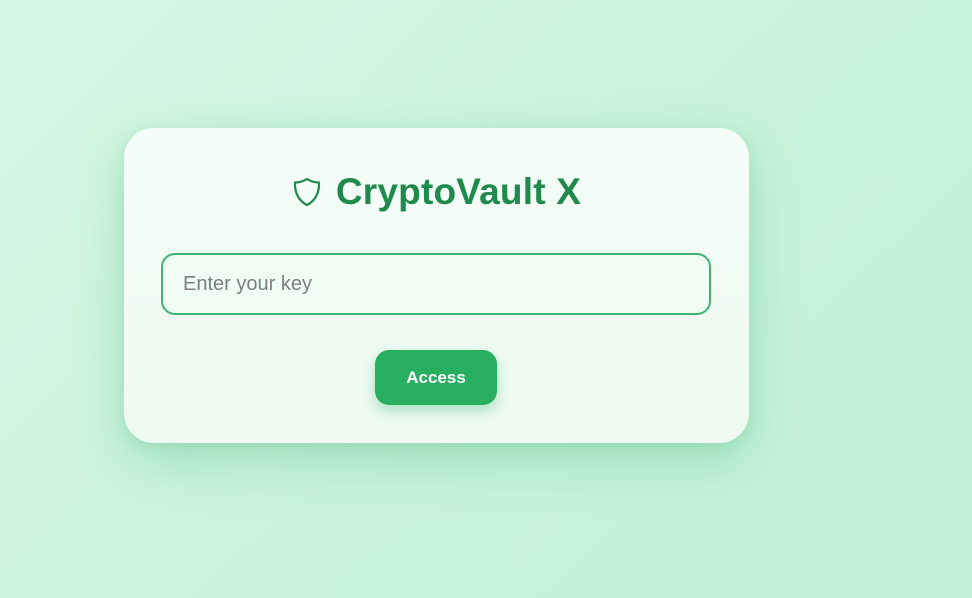  Describe the element at coordinates (307, 192) in the screenshot. I see `shield-icon` at that location.